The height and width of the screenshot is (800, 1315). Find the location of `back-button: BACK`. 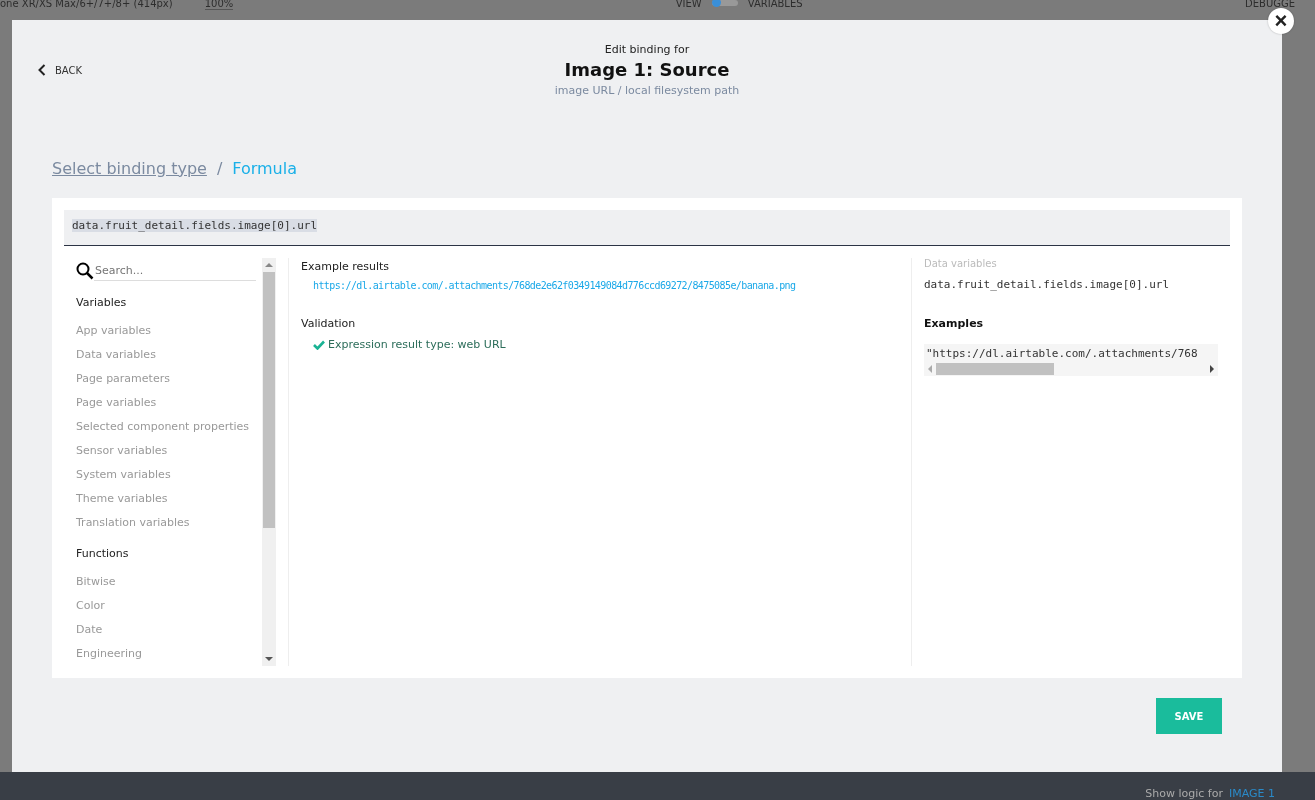

back-button: BACK is located at coordinates (60, 70).